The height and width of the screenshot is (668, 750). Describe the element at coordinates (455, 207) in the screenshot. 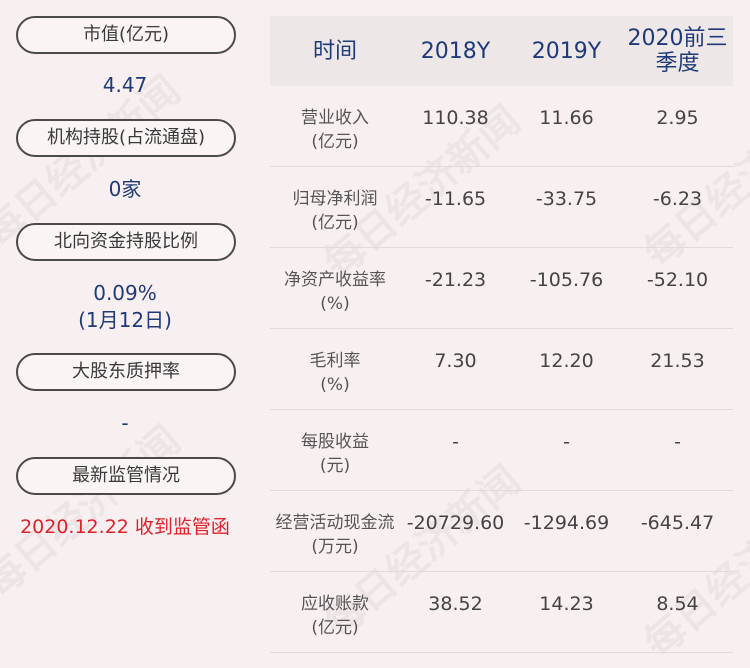

I see `row-value-cell: -11.65` at that location.